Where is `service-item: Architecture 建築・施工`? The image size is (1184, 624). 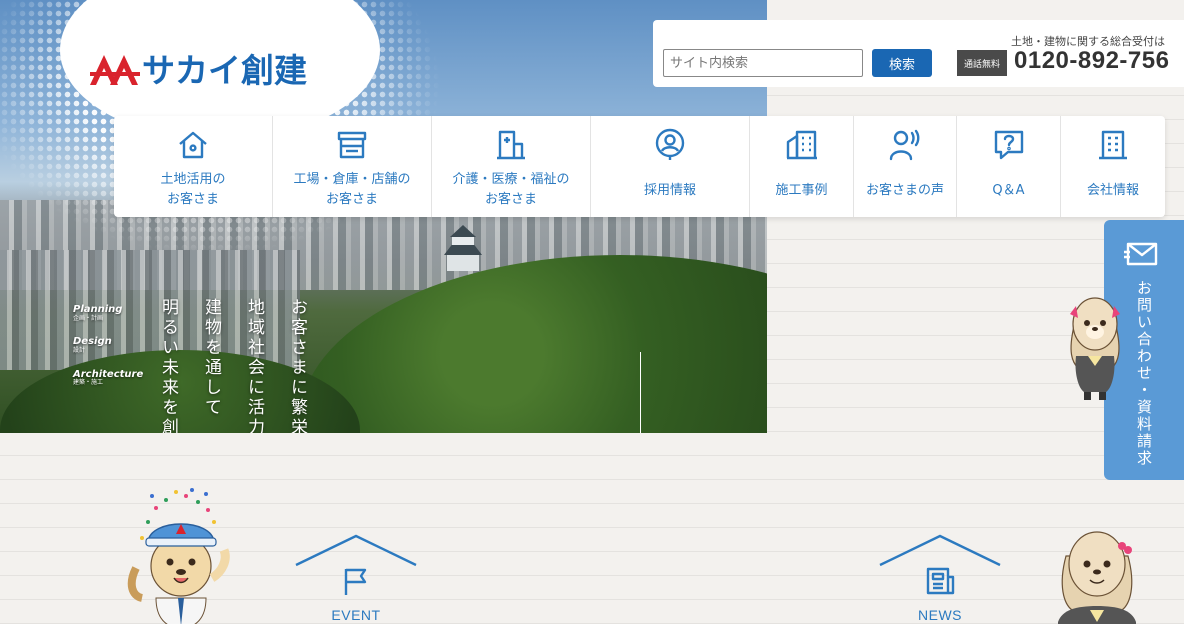 service-item: Architecture 建築・施工 is located at coordinates (108, 377).